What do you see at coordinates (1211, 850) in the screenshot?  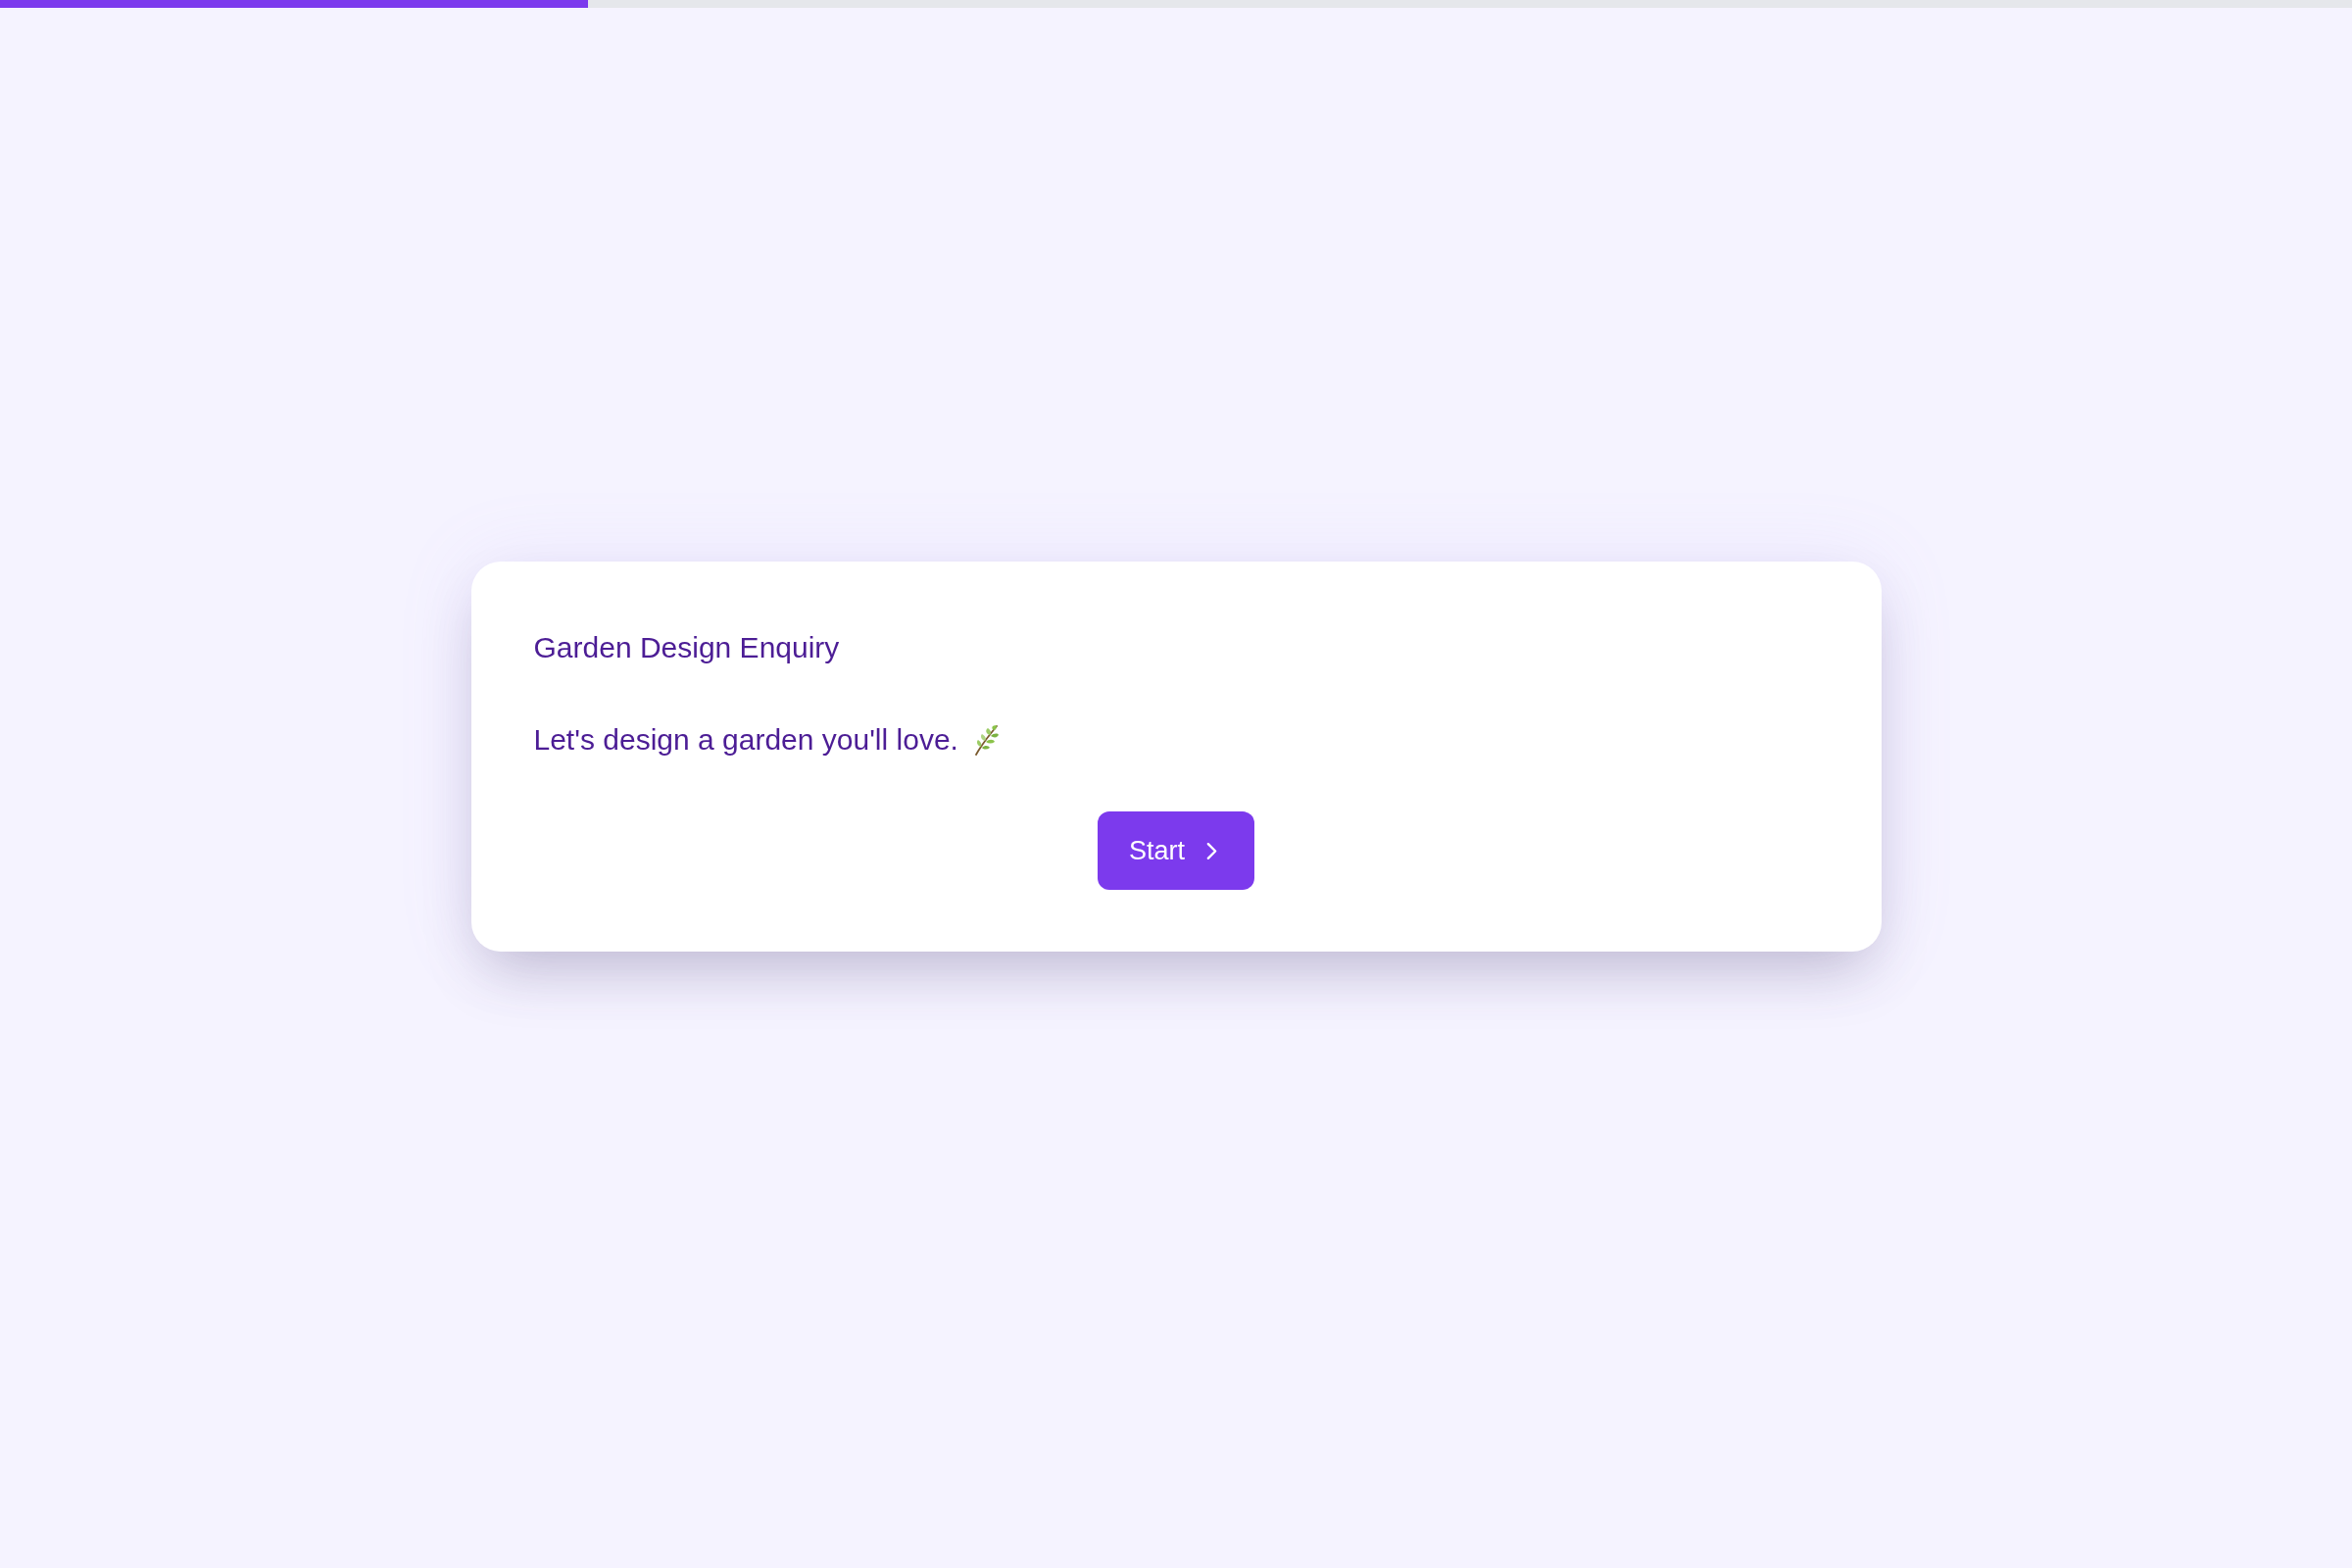 I see `chevron-right-icon` at bounding box center [1211, 850].